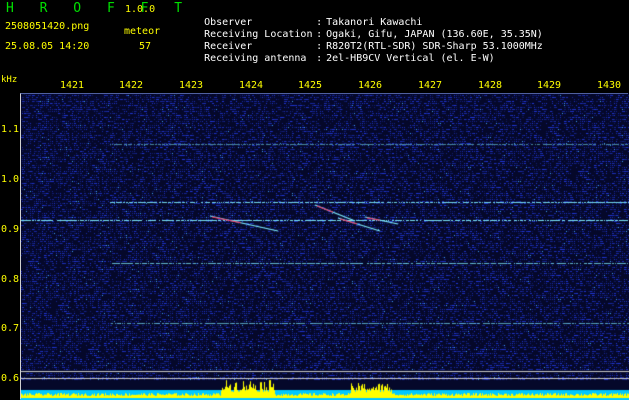 The width and height of the screenshot is (629, 400). What do you see at coordinates (410, 58) in the screenshot?
I see `info-value: 2el-HB9CV Vertical (el. E-W)` at bounding box center [410, 58].